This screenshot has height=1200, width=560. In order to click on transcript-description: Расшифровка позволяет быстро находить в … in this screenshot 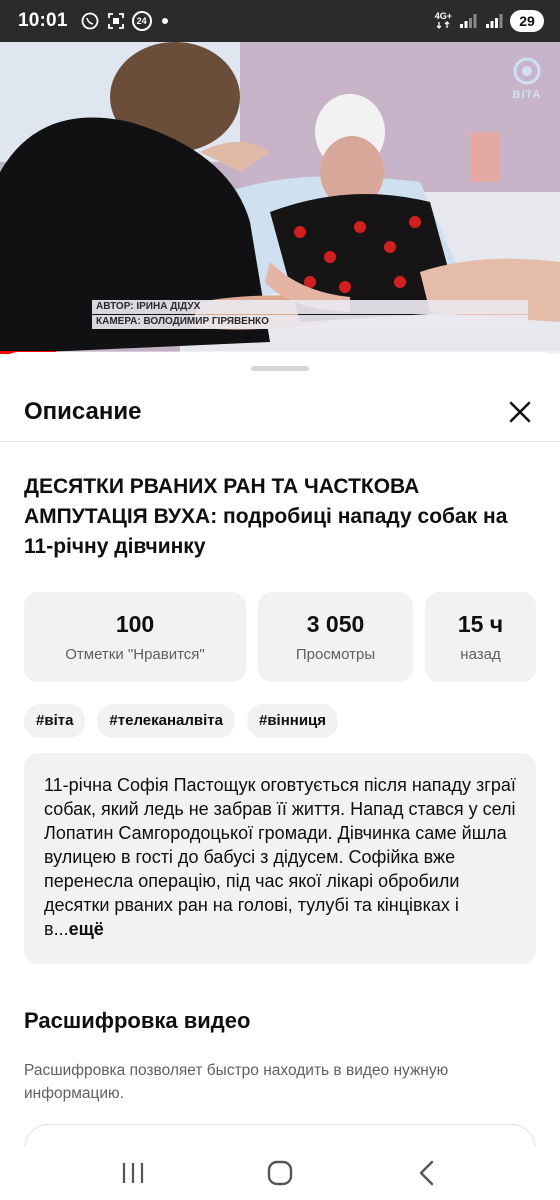, I will do `click(236, 1082)`.